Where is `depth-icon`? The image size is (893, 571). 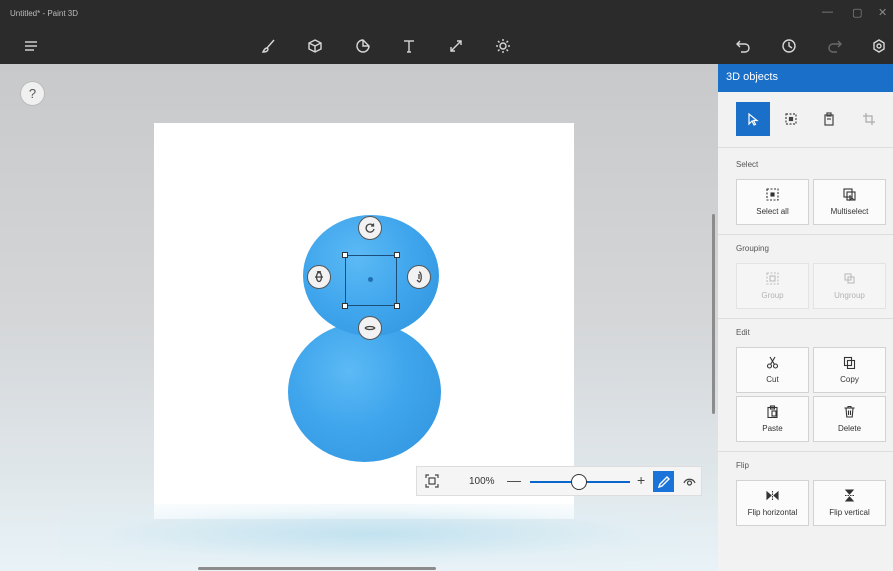
depth-icon is located at coordinates (370, 328).